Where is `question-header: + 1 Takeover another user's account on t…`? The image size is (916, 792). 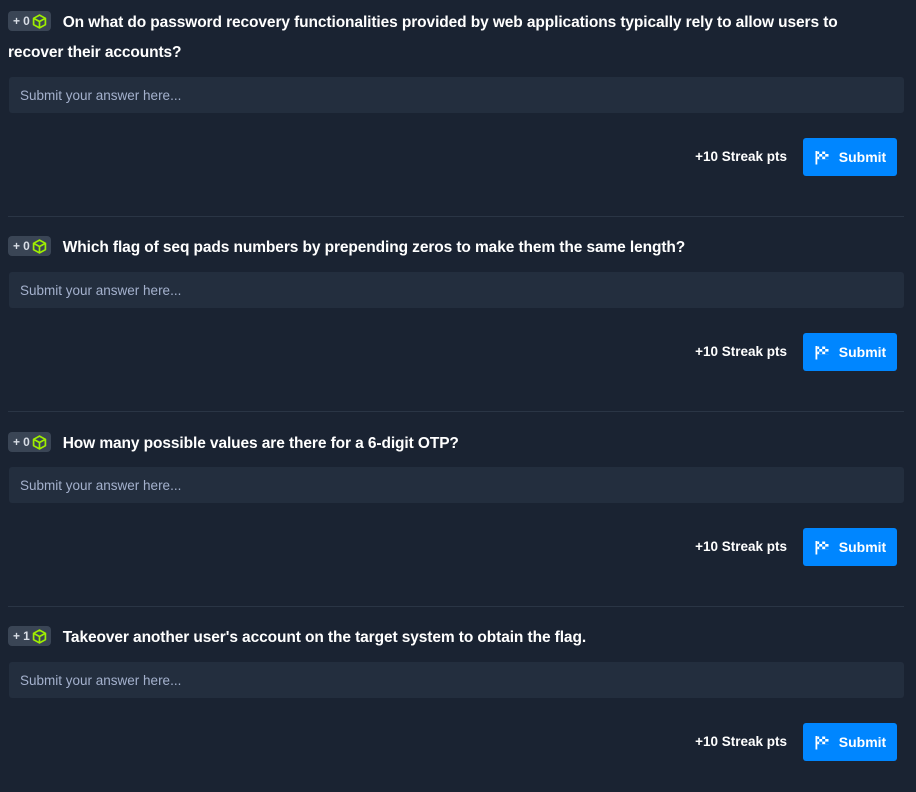
question-header: + 1 Takeover another user's account on t… is located at coordinates (442, 638).